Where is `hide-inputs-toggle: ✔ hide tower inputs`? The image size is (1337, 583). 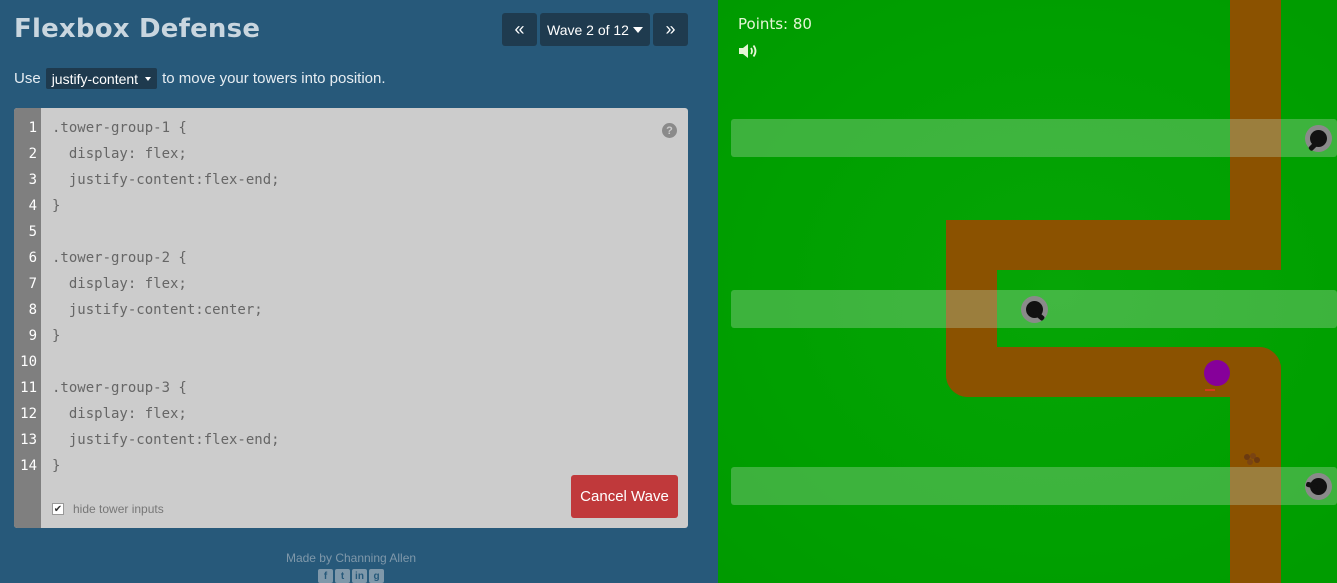 hide-inputs-toggle: ✔ hide tower inputs is located at coordinates (108, 509).